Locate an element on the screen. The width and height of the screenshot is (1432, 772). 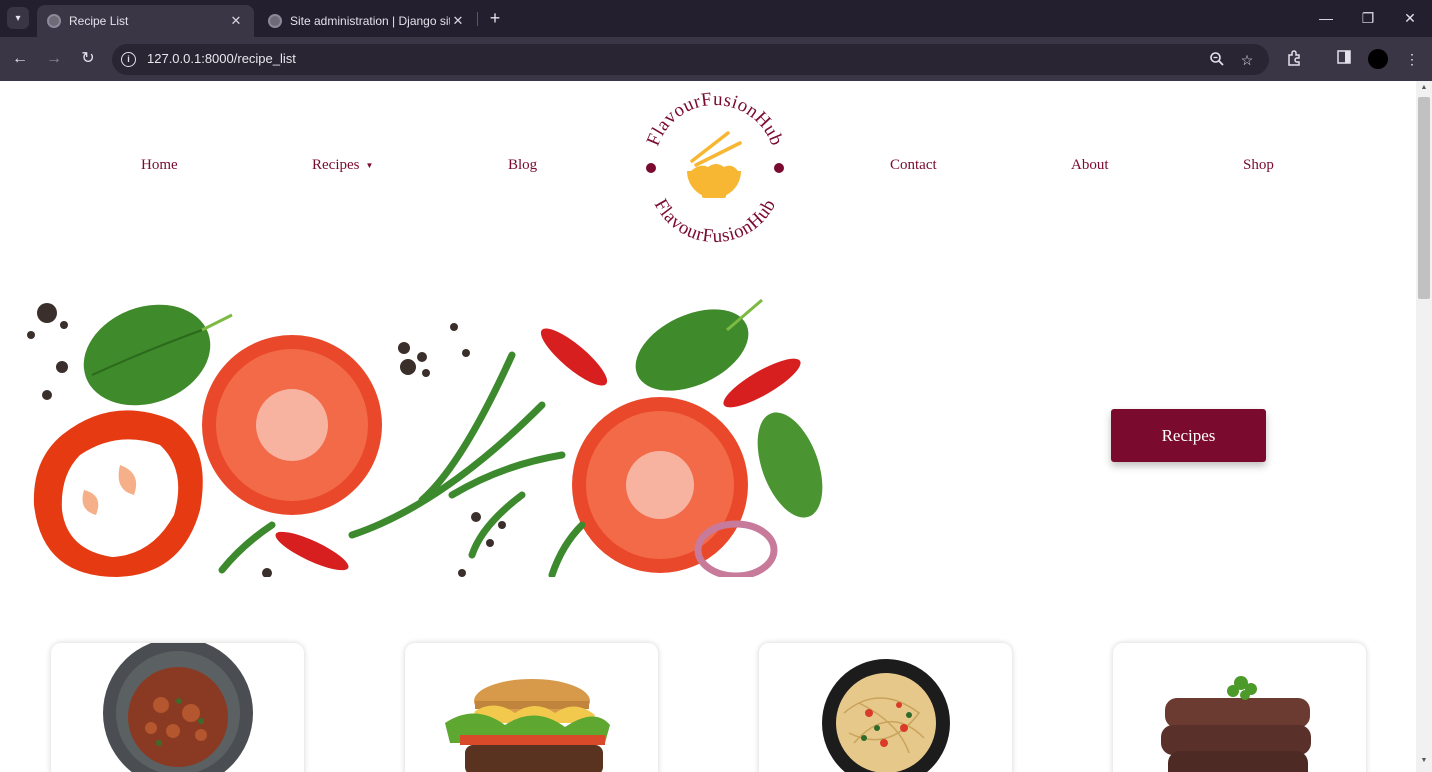
flavourfusionhub-logo: FlavourFusionHub FlavourFusionHub is located at coordinates (715, 170).